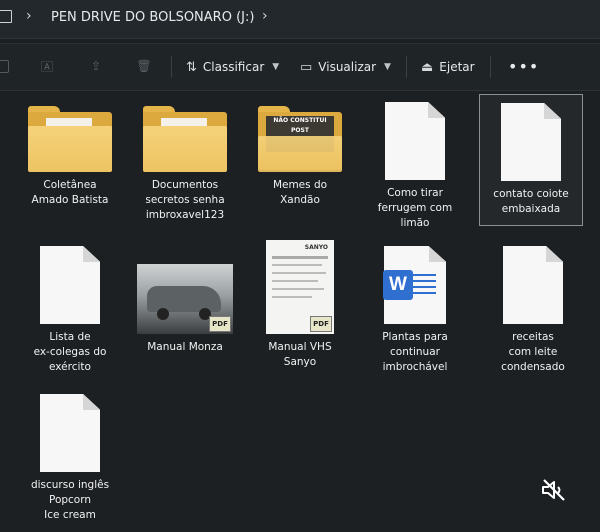 This screenshot has height=532, width=600. I want to click on file-label: contato coiote embaixada, so click(531, 201).